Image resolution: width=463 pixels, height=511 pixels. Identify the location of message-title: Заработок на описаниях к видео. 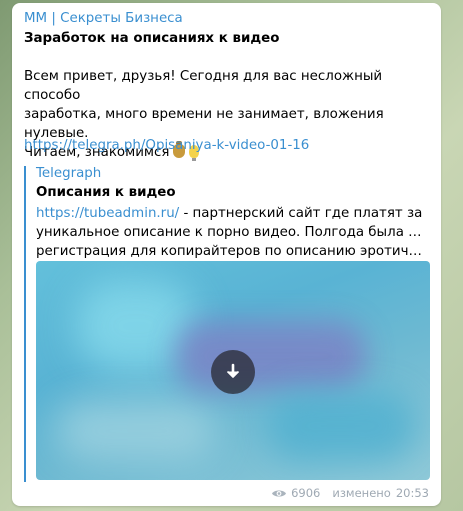
(152, 38).